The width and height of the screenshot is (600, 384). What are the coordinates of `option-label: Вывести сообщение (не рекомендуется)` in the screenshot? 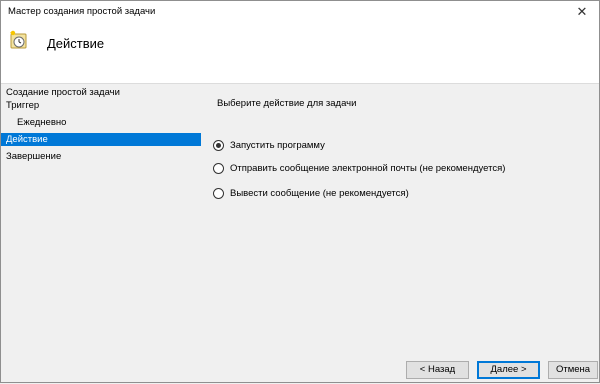 It's located at (319, 193).